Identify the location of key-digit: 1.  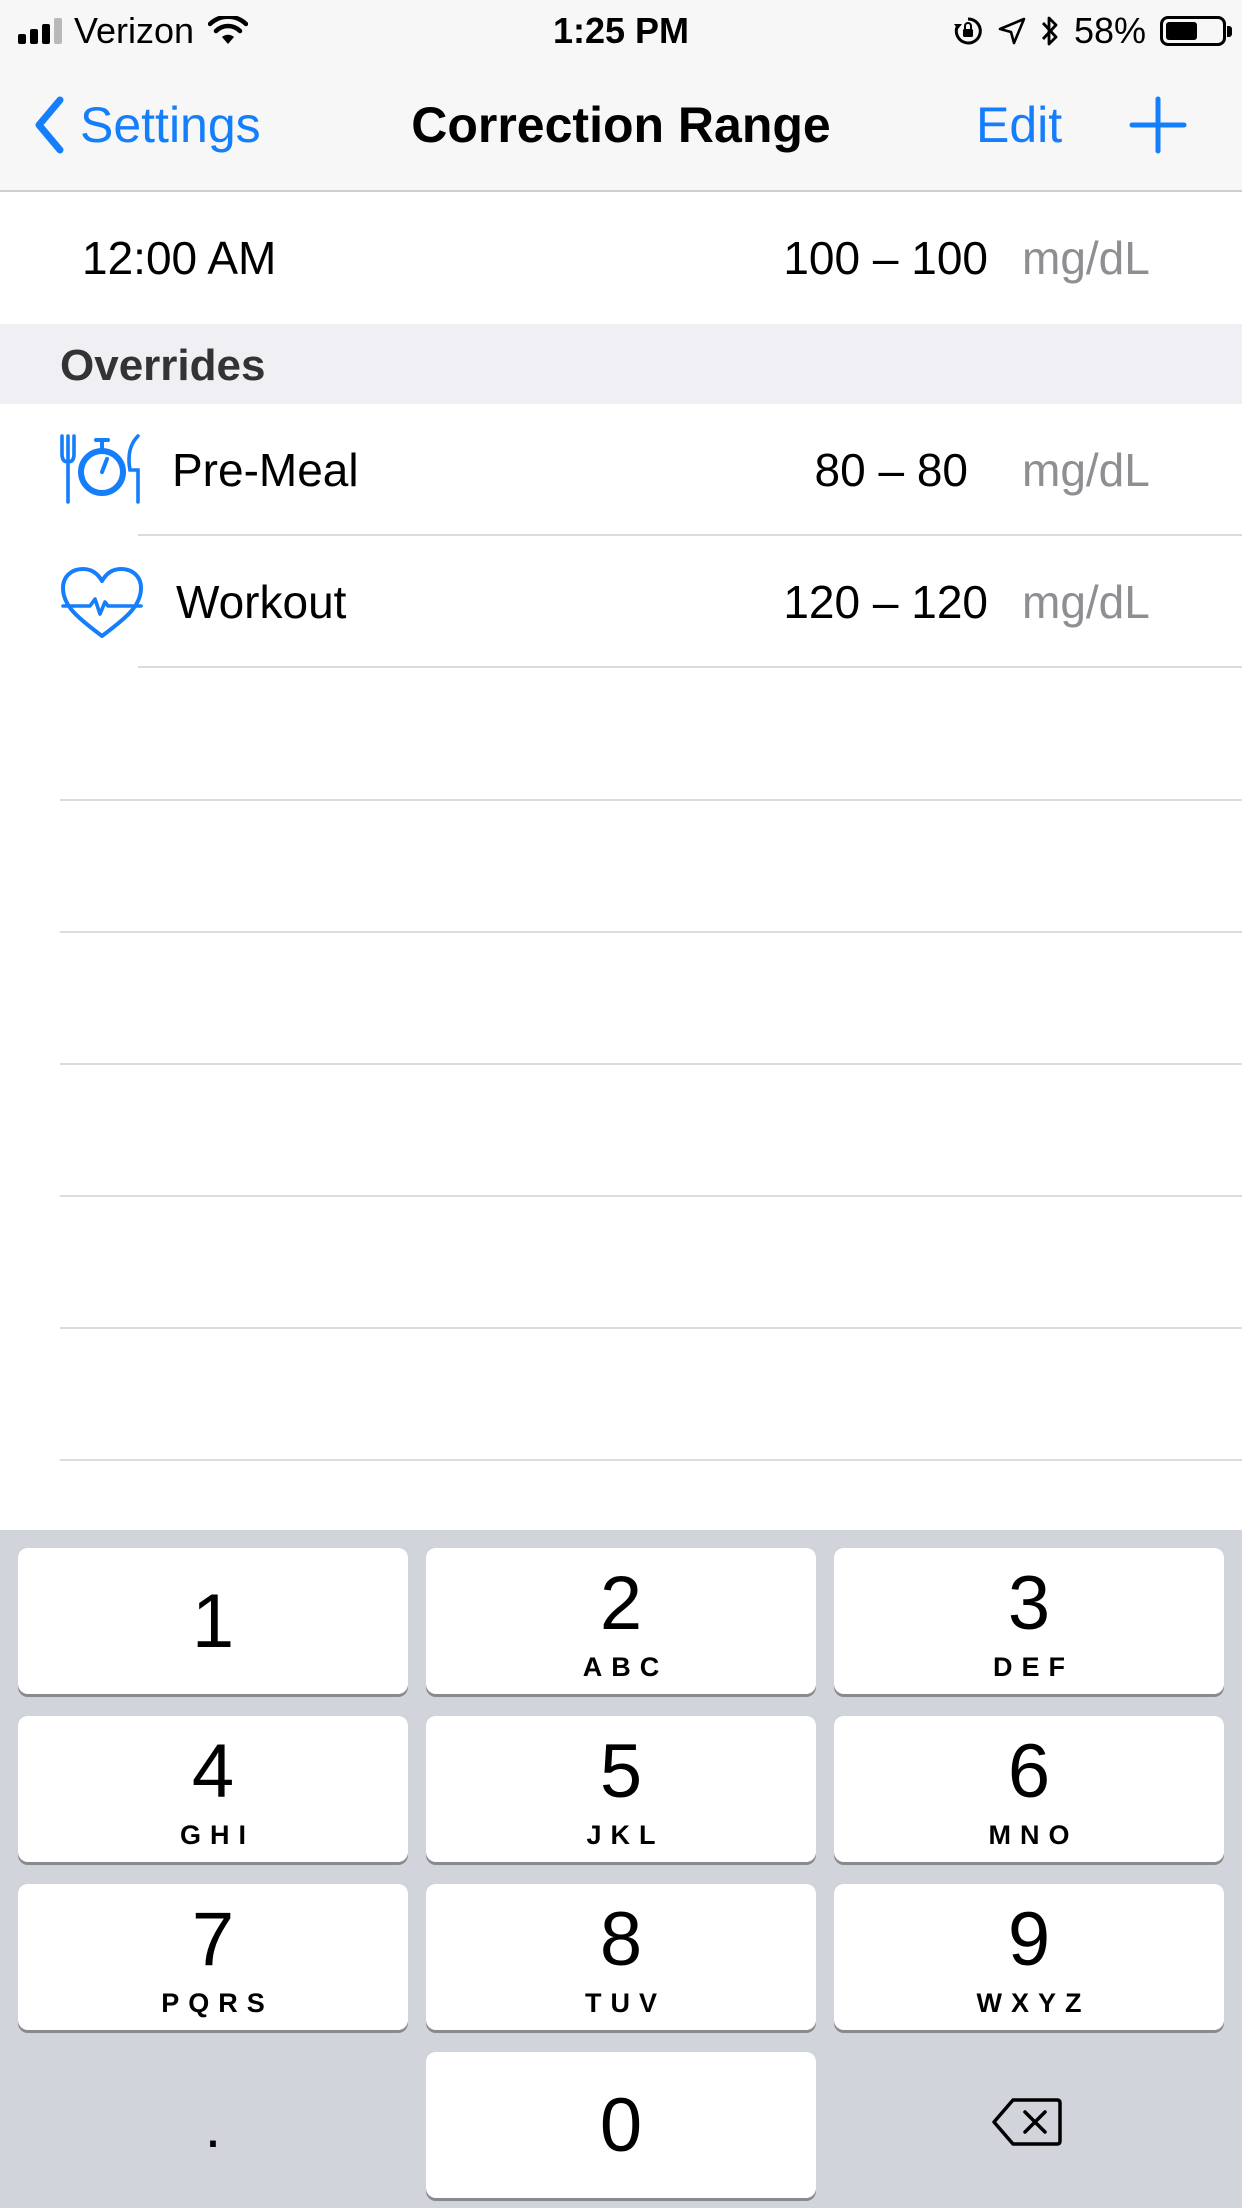
(213, 1621).